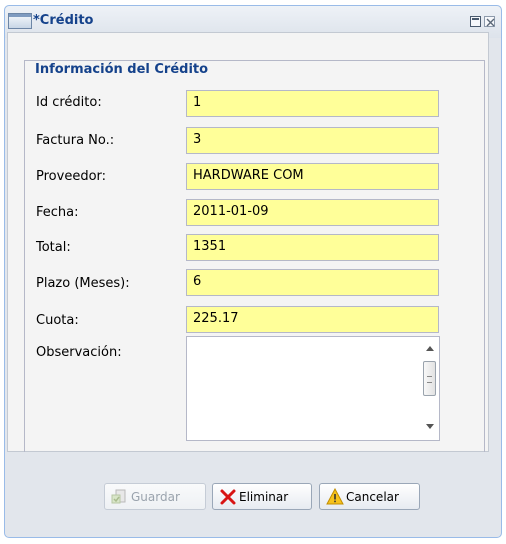 The height and width of the screenshot is (544, 506). Describe the element at coordinates (312, 247) in the screenshot. I see `total-field: 1351` at that location.